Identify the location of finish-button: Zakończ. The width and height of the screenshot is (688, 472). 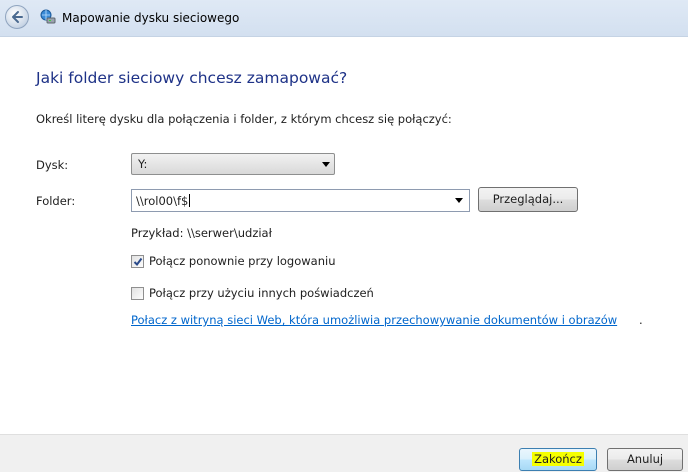
(558, 459).